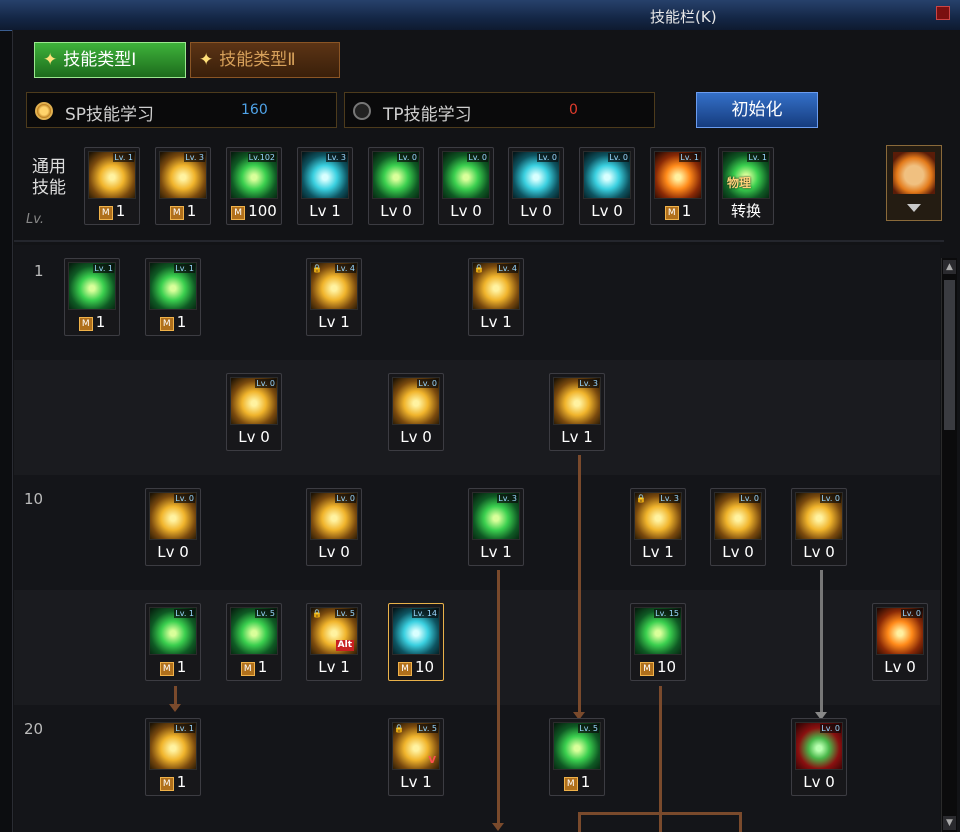 This screenshot has width=960, height=832. I want to click on prerequisite-line, so click(175, 696).